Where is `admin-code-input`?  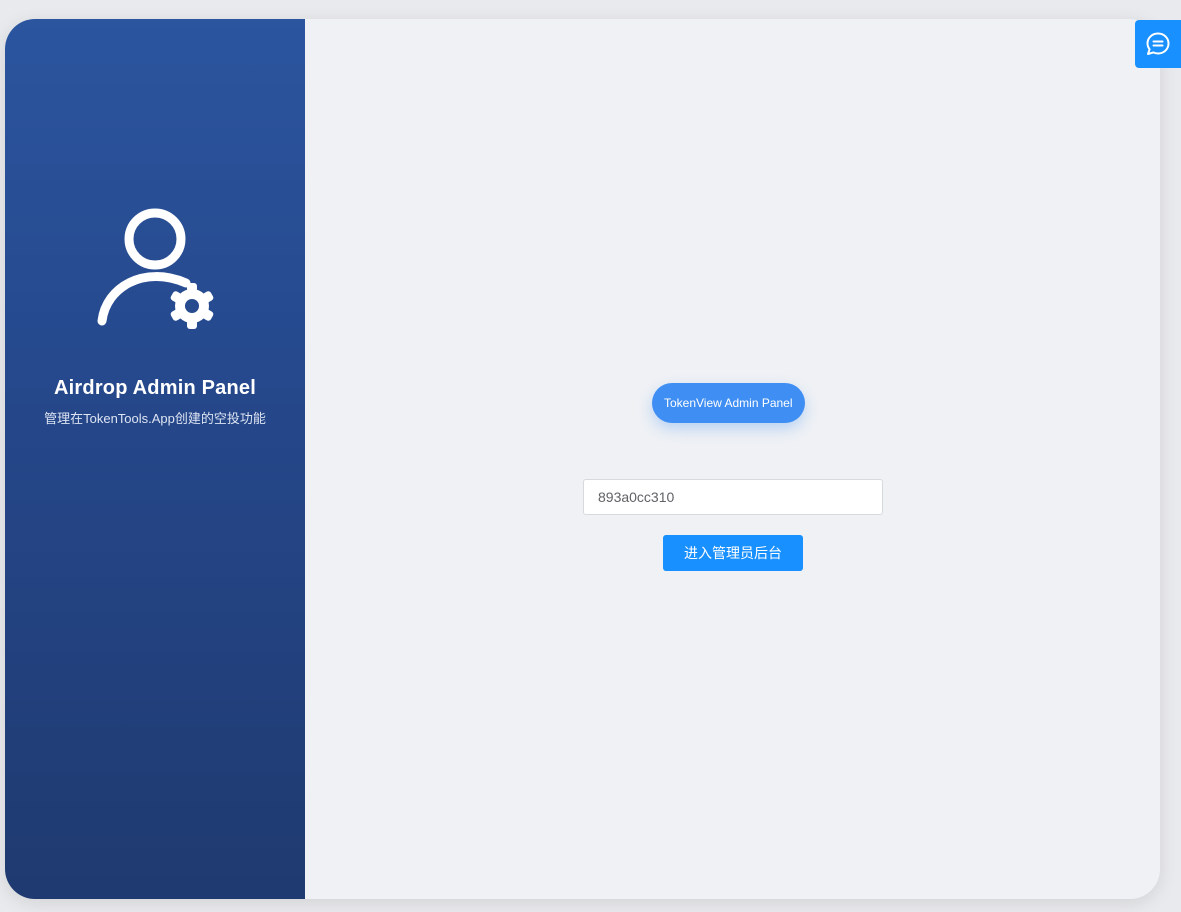 admin-code-input is located at coordinates (733, 497).